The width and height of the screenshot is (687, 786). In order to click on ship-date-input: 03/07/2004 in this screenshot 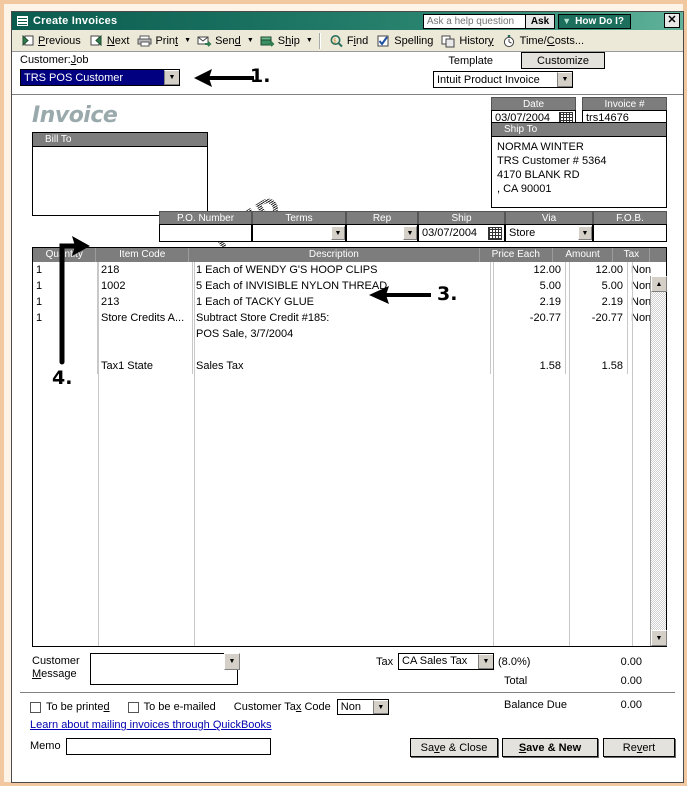, I will do `click(461, 233)`.